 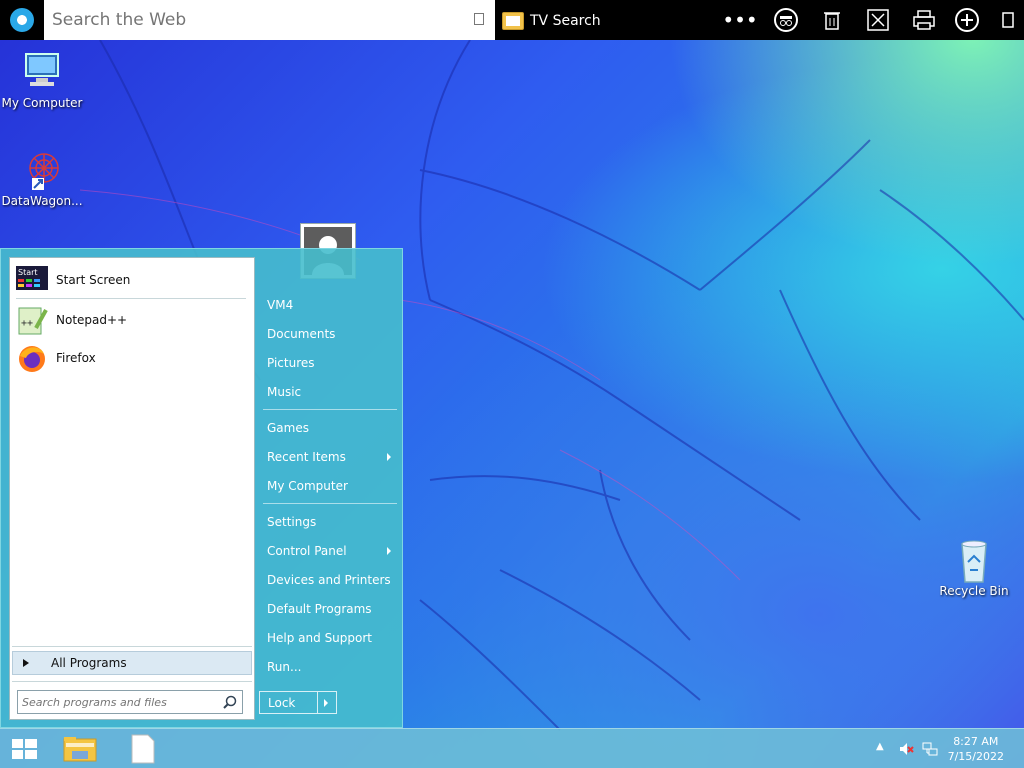 I want to click on pinned-item-label: Firefox, so click(x=76, y=358).